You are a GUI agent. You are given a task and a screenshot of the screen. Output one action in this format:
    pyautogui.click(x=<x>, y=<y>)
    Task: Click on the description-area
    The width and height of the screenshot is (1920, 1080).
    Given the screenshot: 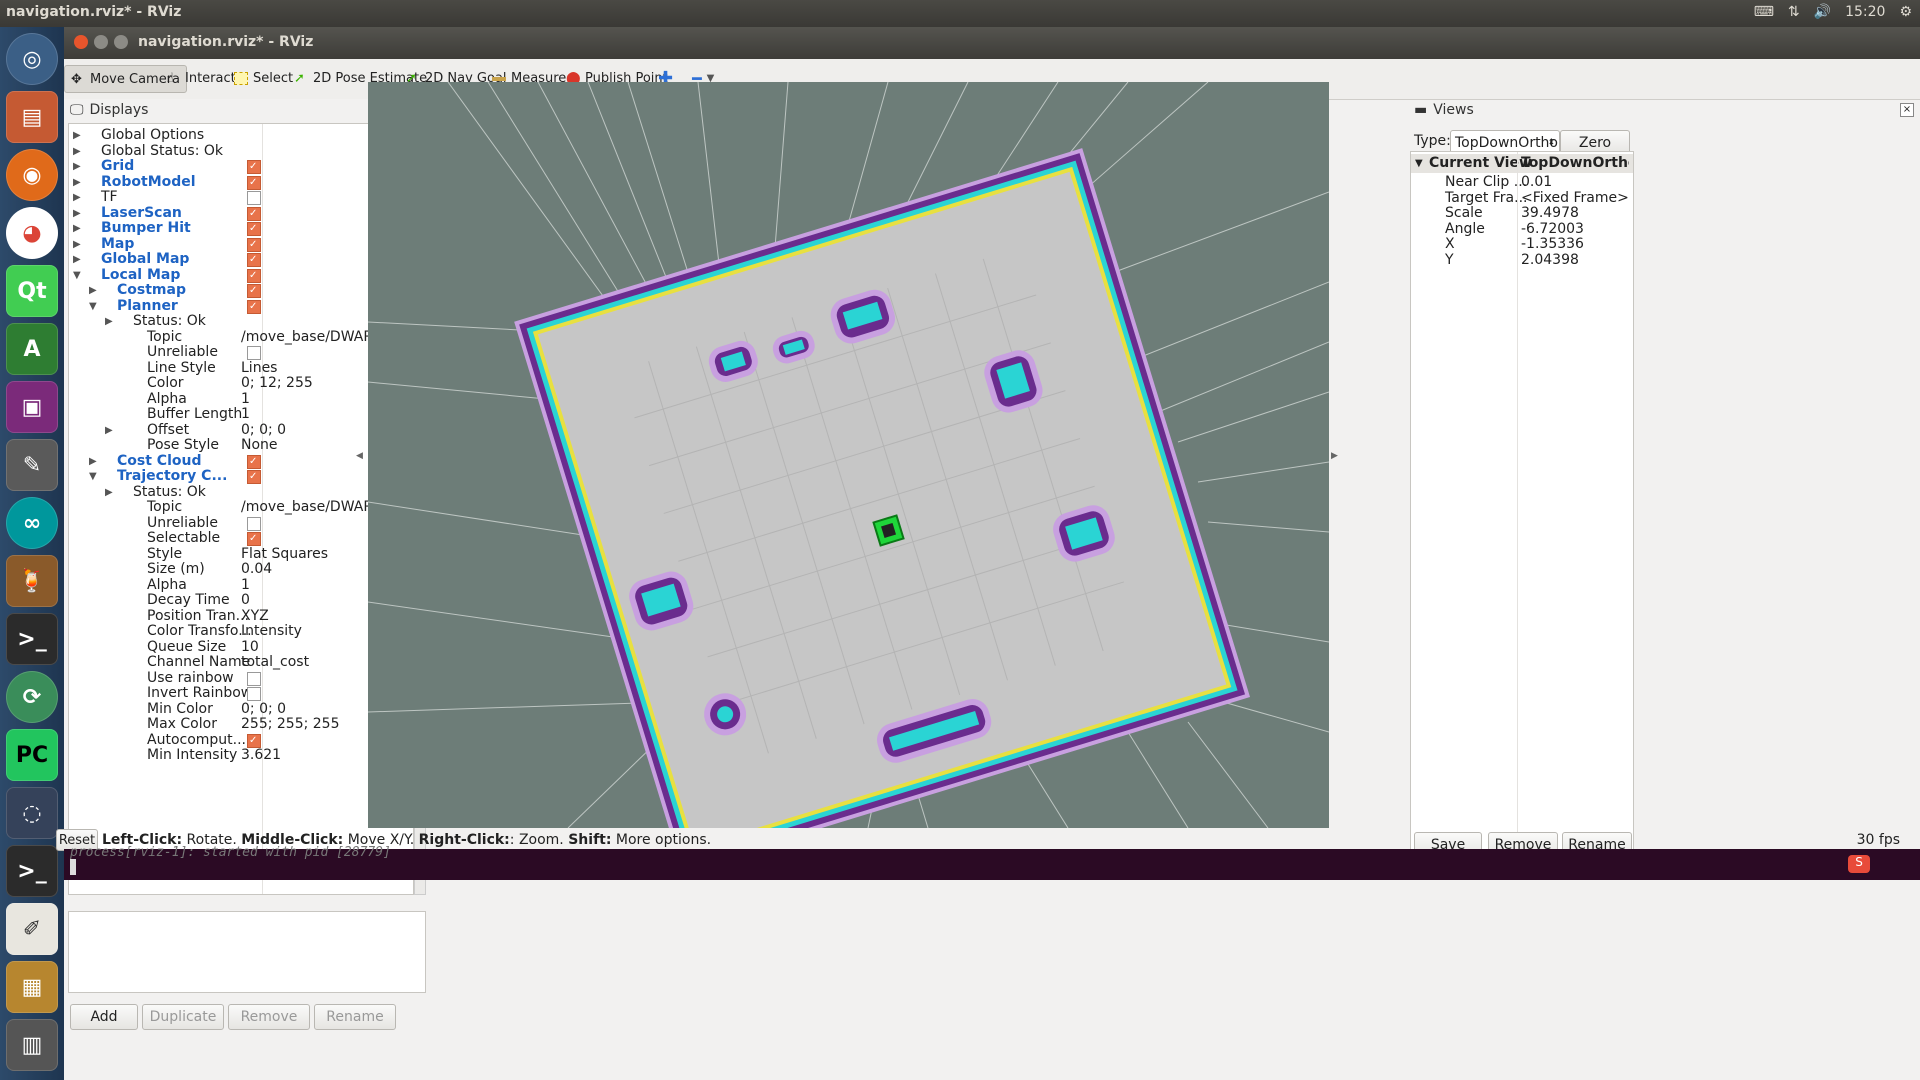 What is the action you would take?
    pyautogui.click(x=247, y=952)
    